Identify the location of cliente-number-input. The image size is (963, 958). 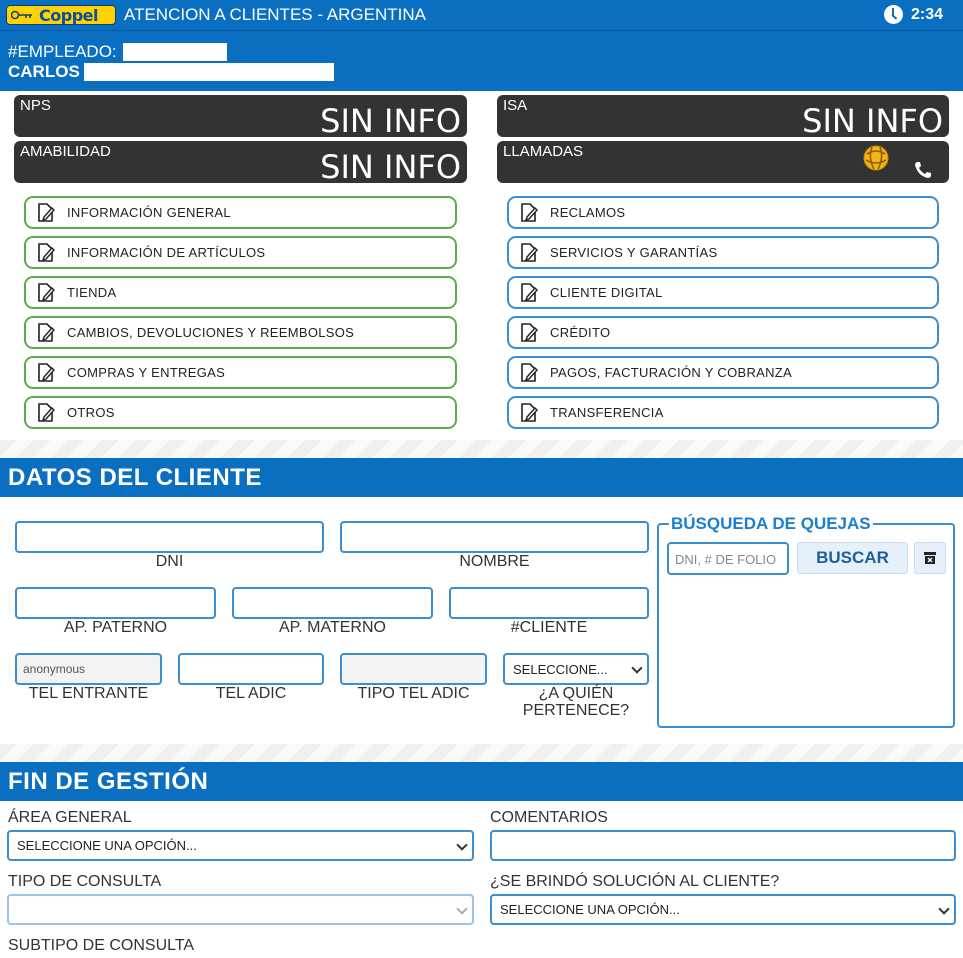
(549, 603).